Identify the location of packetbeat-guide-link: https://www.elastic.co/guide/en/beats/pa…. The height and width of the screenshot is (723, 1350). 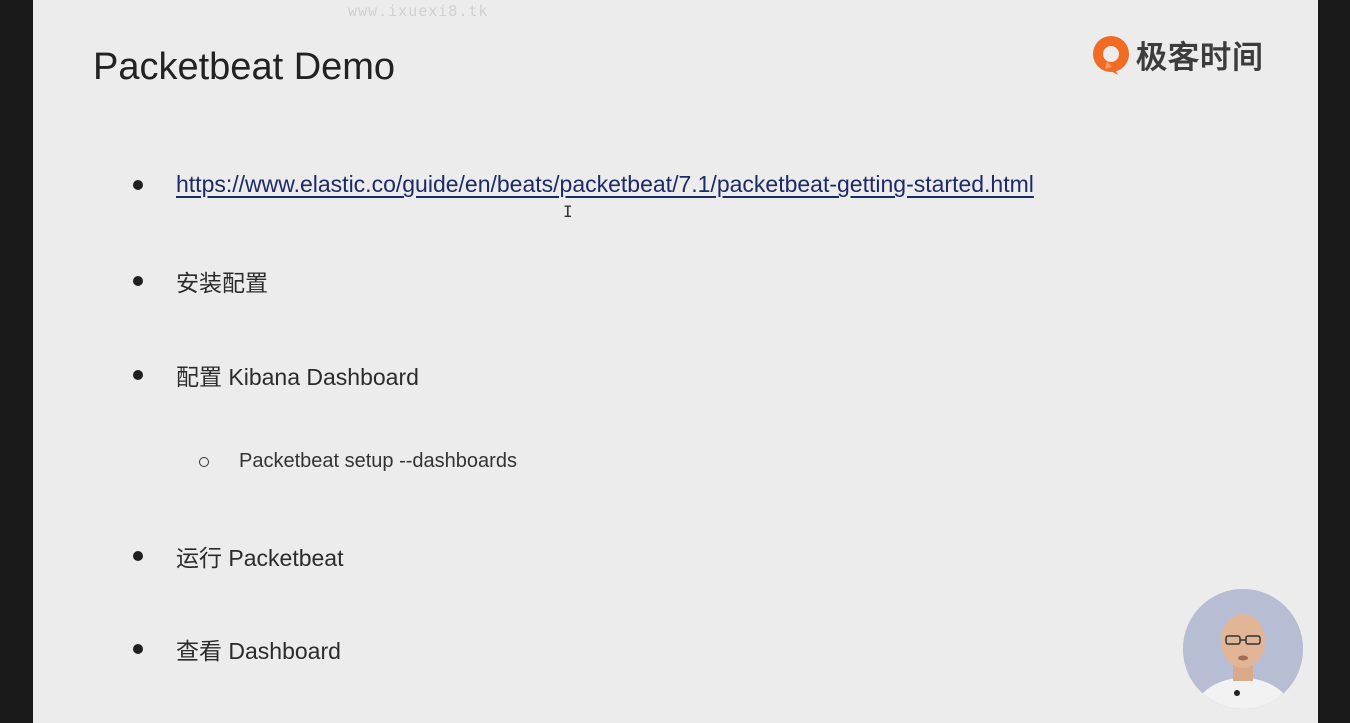
(605, 184).